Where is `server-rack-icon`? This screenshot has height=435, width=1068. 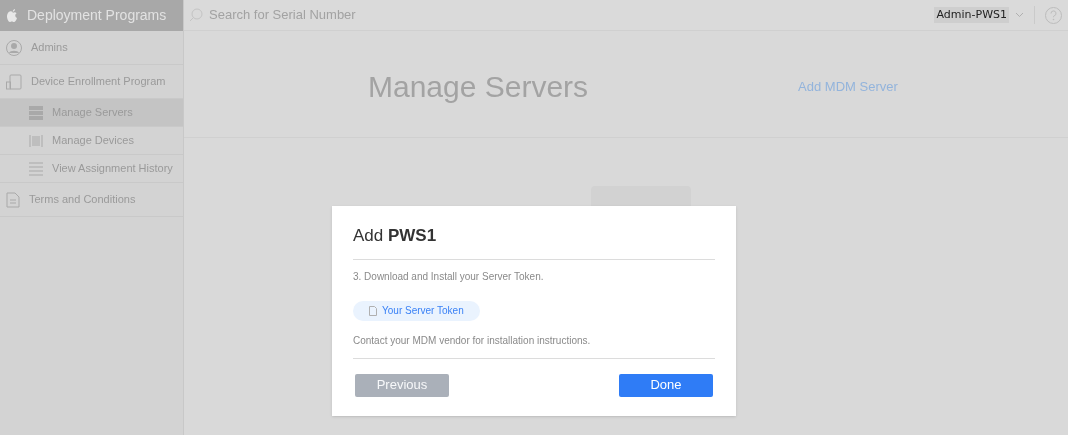 server-rack-icon is located at coordinates (36, 112).